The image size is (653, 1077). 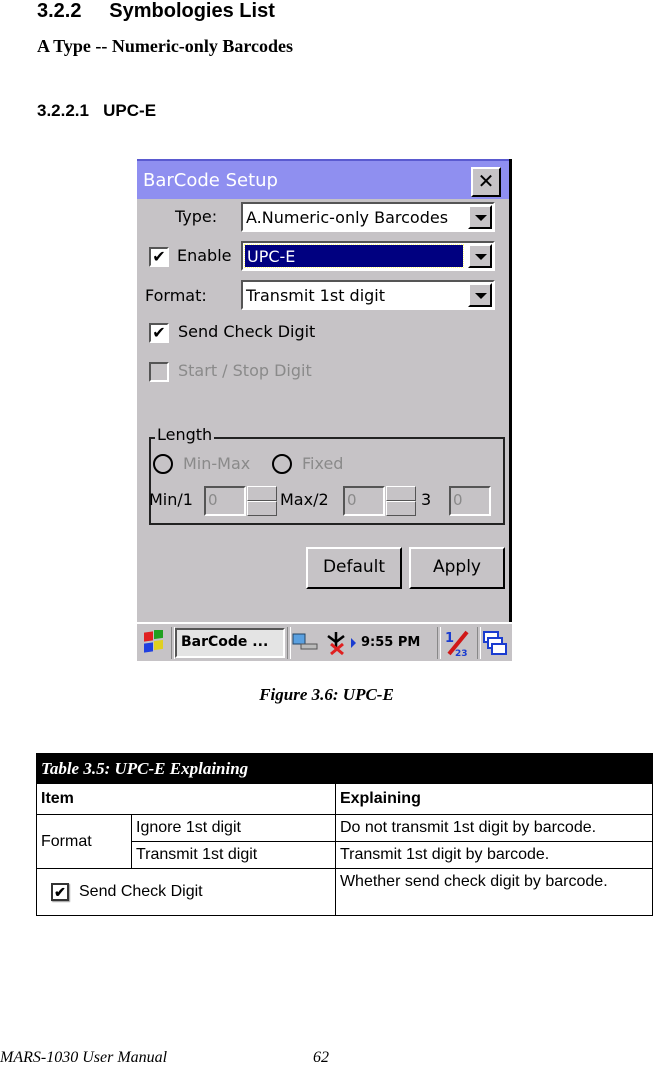 I want to click on min-spinner, so click(x=262, y=501).